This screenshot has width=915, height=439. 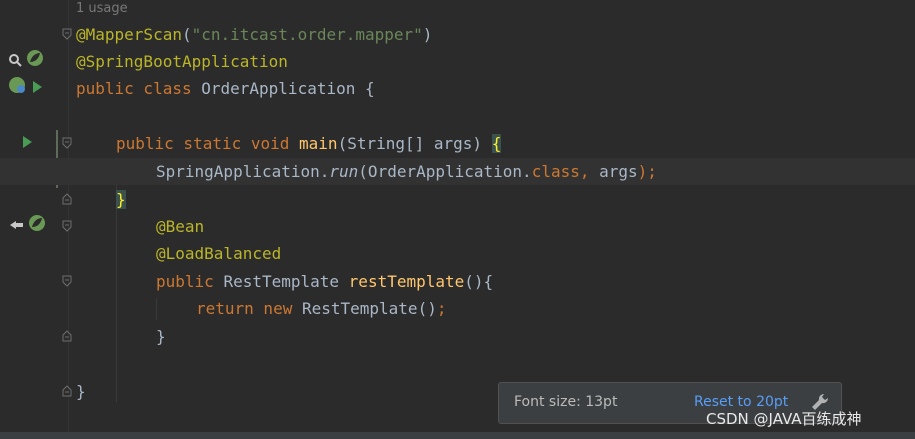 I want to click on code-line: public RestTemplate restTemplate(){, so click(x=457, y=281).